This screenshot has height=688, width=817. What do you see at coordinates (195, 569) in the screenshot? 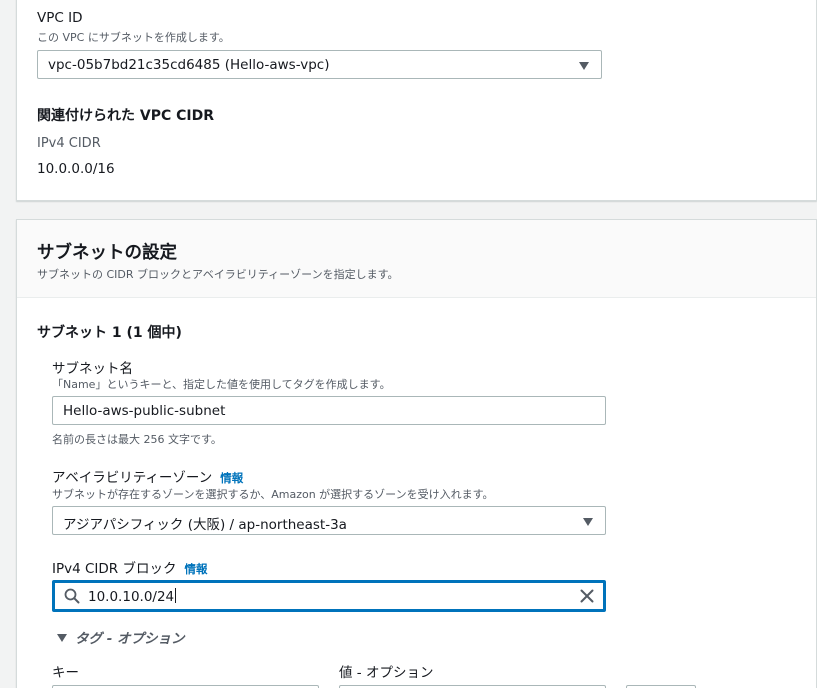
I see `cidr-block-info-link: 情報` at bounding box center [195, 569].